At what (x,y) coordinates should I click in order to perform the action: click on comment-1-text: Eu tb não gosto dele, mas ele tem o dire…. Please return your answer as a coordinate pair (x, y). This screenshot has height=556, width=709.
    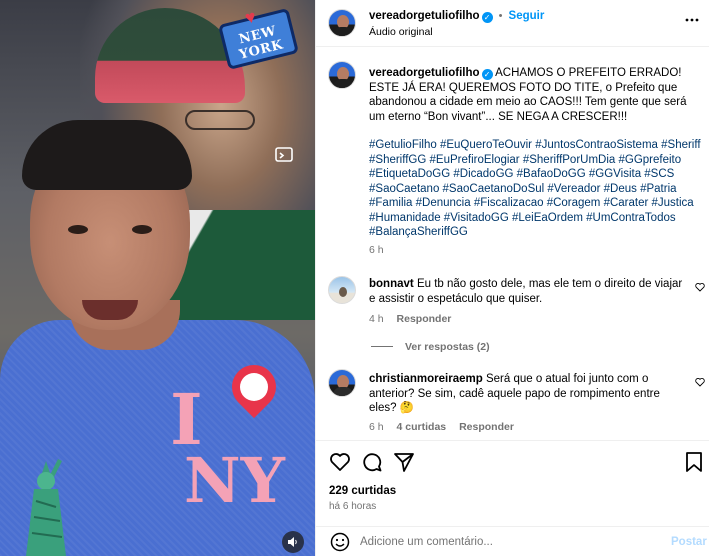
    Looking at the image, I should click on (526, 291).